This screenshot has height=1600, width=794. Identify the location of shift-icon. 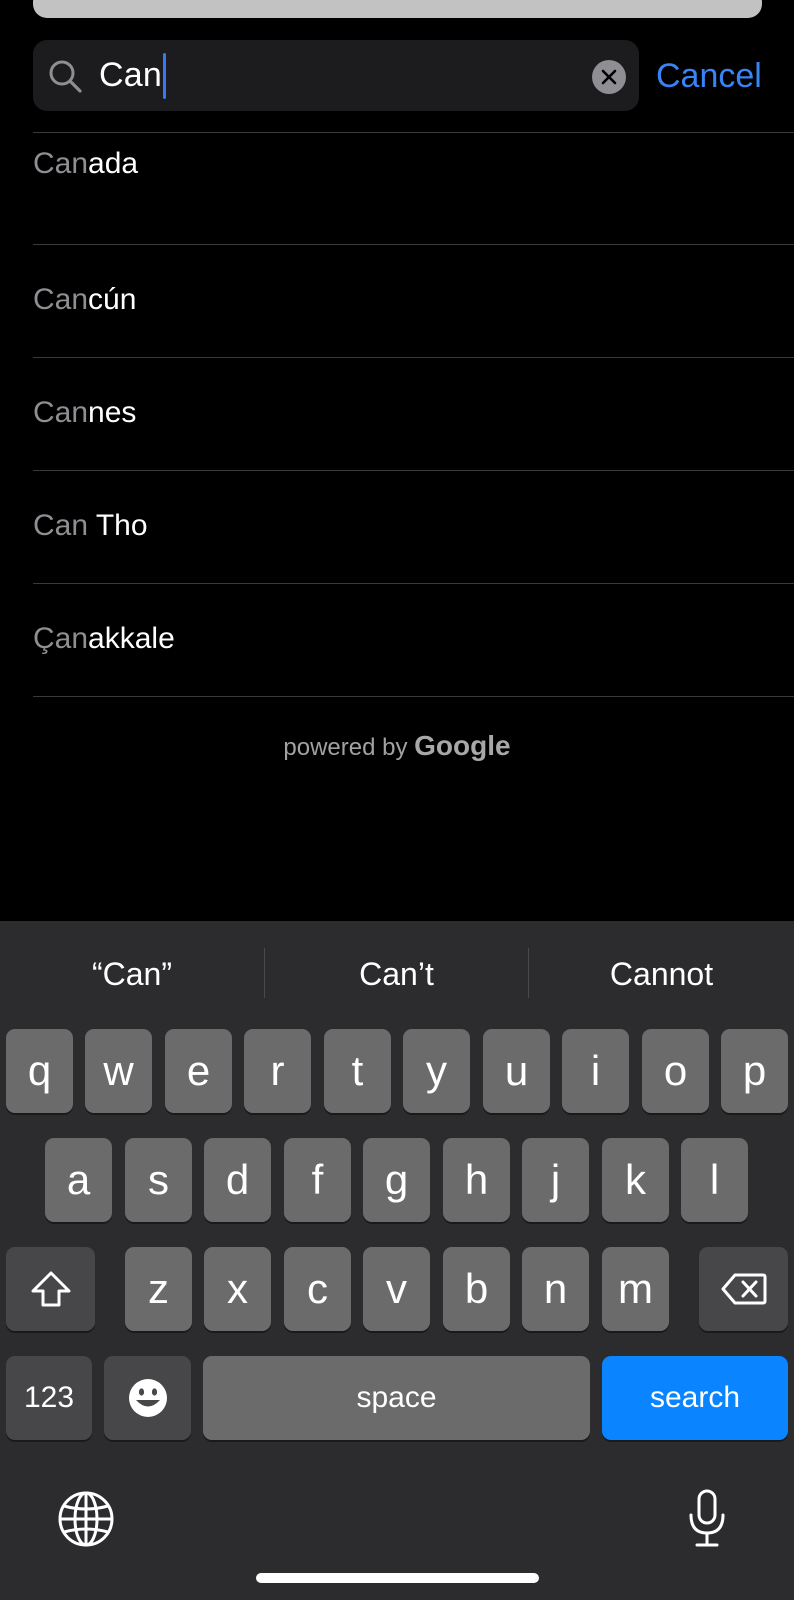
(50, 1289).